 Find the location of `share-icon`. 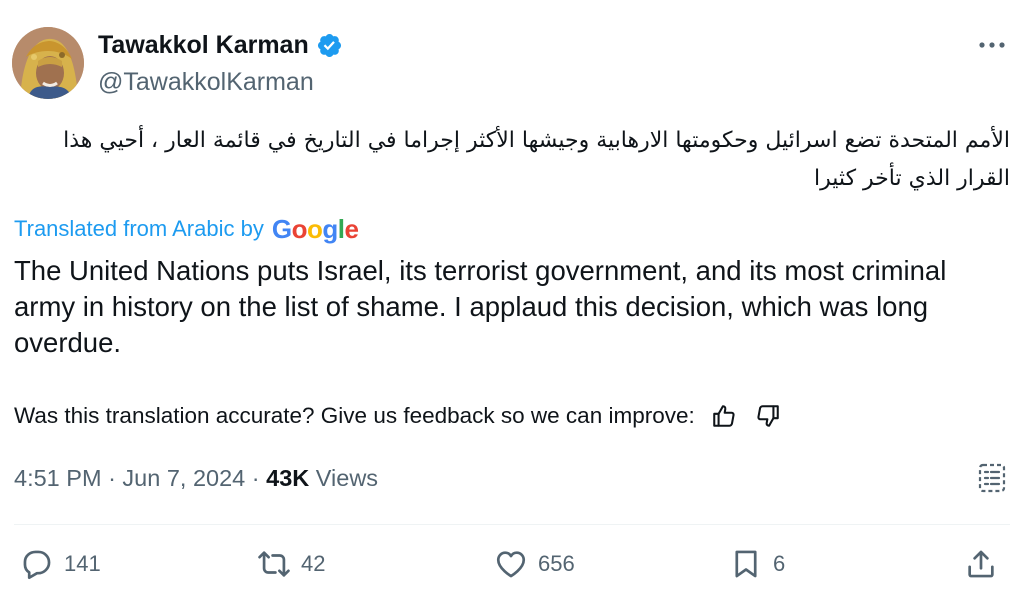

share-icon is located at coordinates (981, 564).